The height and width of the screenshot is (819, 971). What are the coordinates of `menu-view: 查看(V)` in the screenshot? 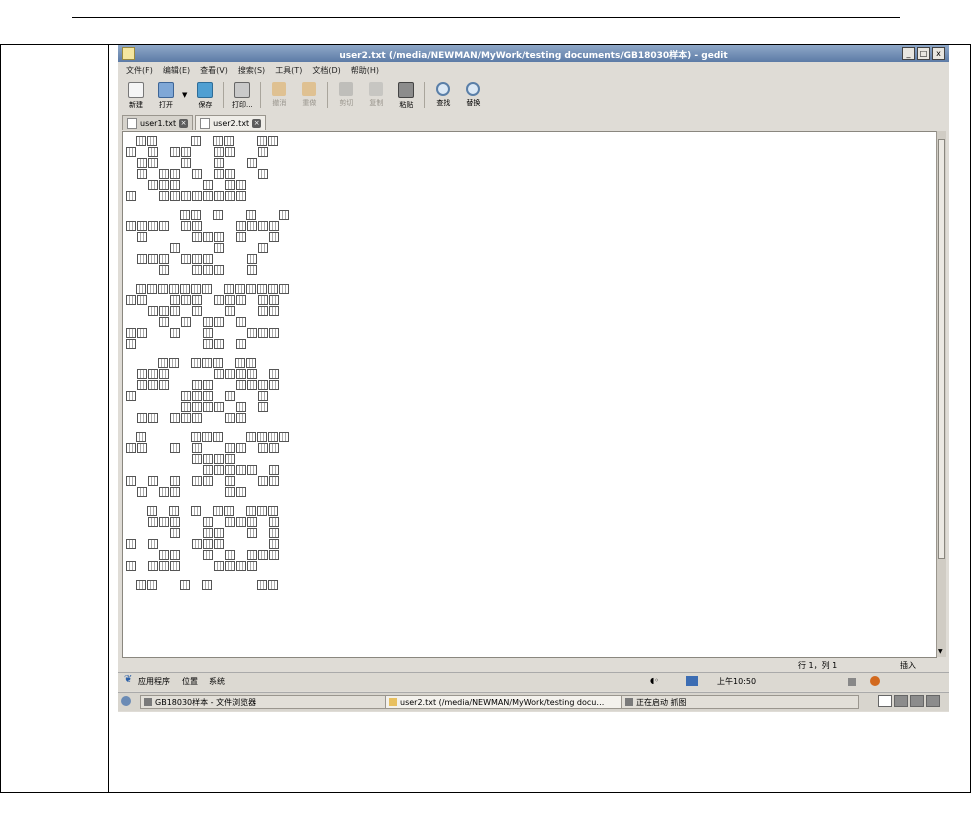 It's located at (214, 70).